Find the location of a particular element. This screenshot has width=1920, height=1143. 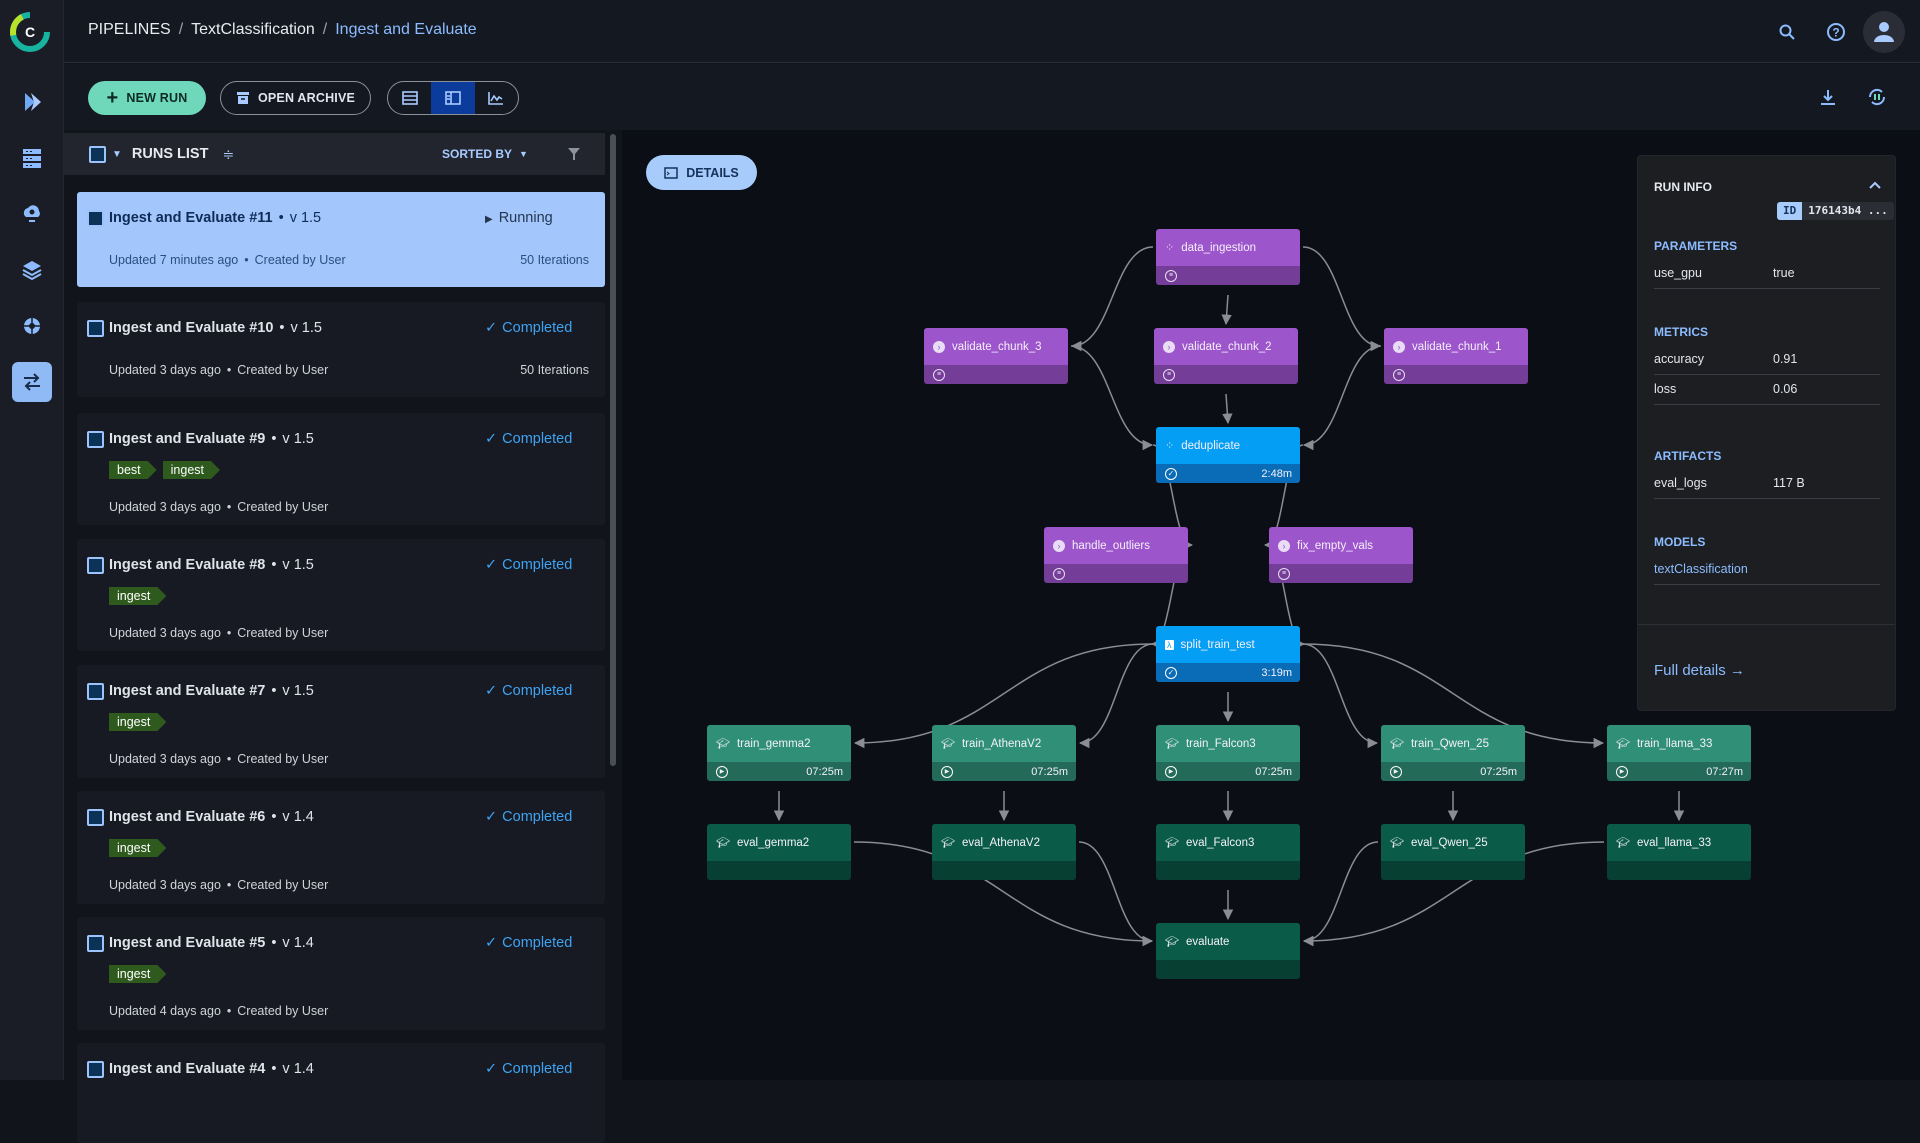

dag-edge is located at coordinates (1116, 696).